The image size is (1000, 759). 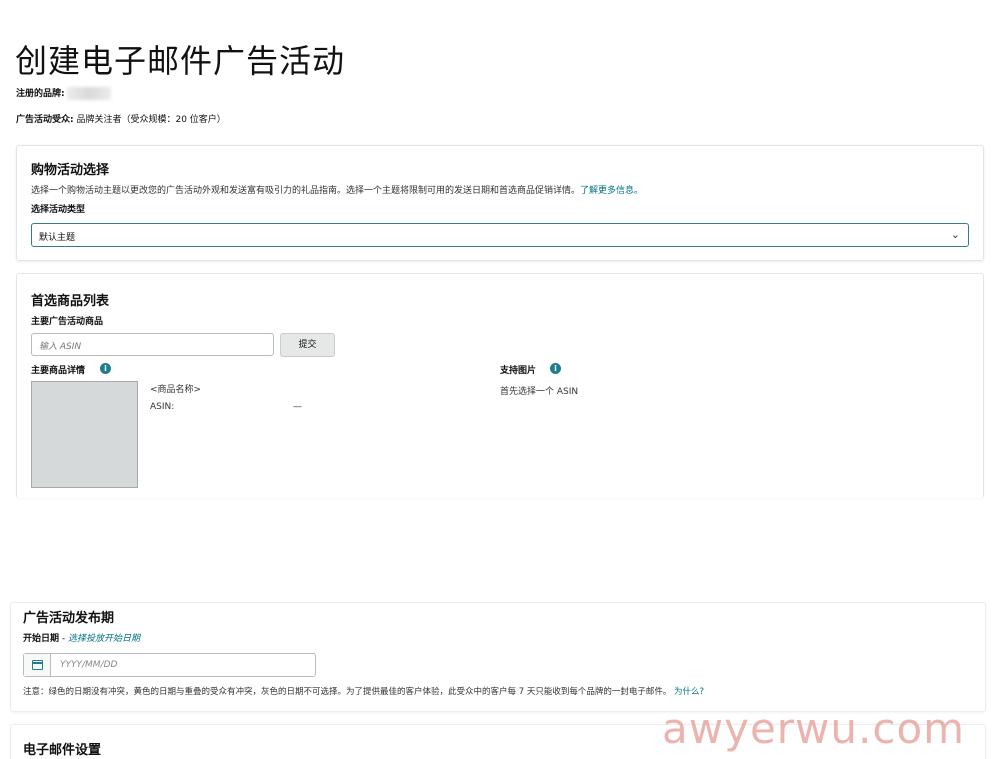 I want to click on support-images-hint: 首先选择一个 ASIN, so click(x=539, y=392).